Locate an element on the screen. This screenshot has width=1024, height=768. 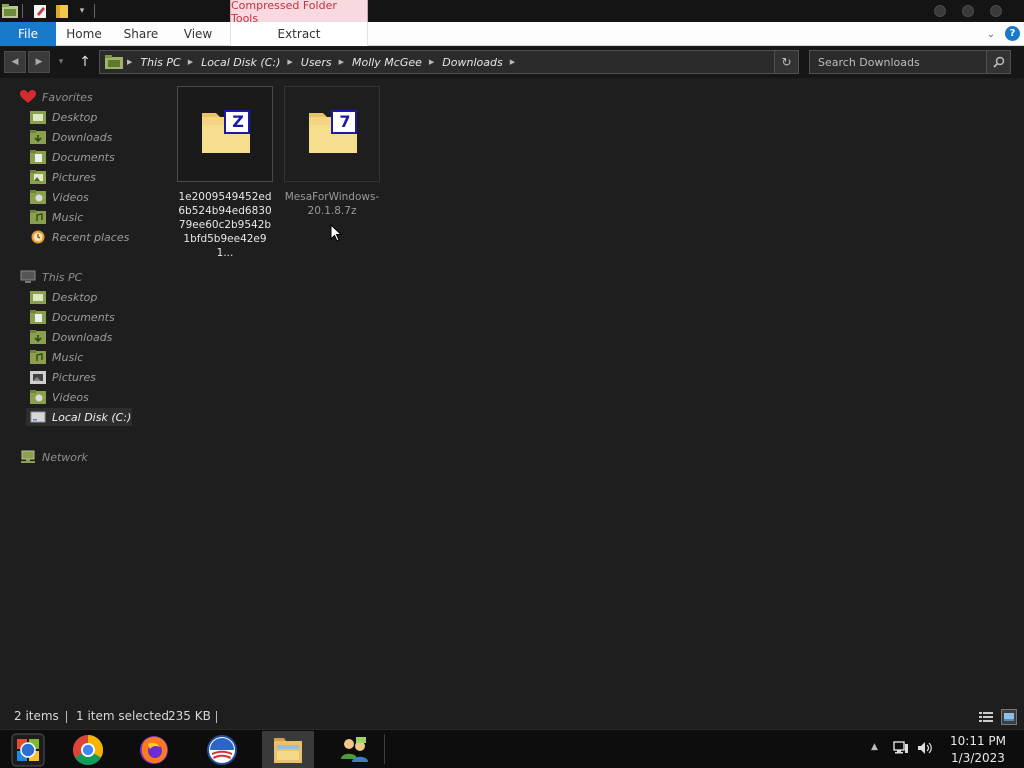
volume-icon is located at coordinates (925, 749).